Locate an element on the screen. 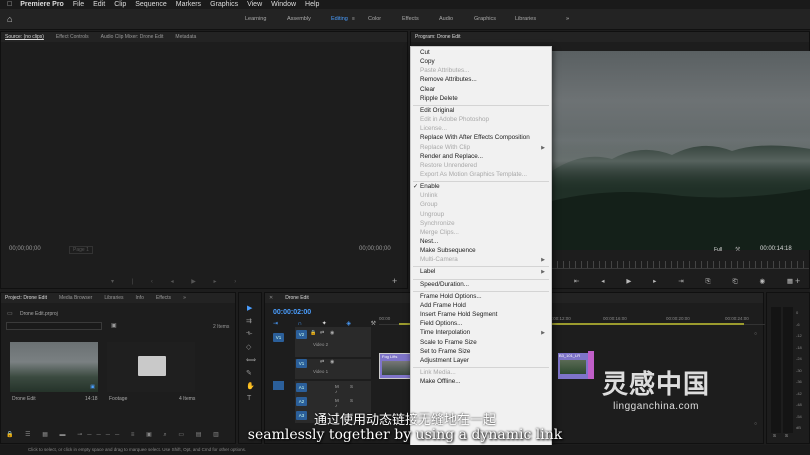 The height and width of the screenshot is (455, 810). source-patch-v1: V1 is located at coordinates (278, 337).